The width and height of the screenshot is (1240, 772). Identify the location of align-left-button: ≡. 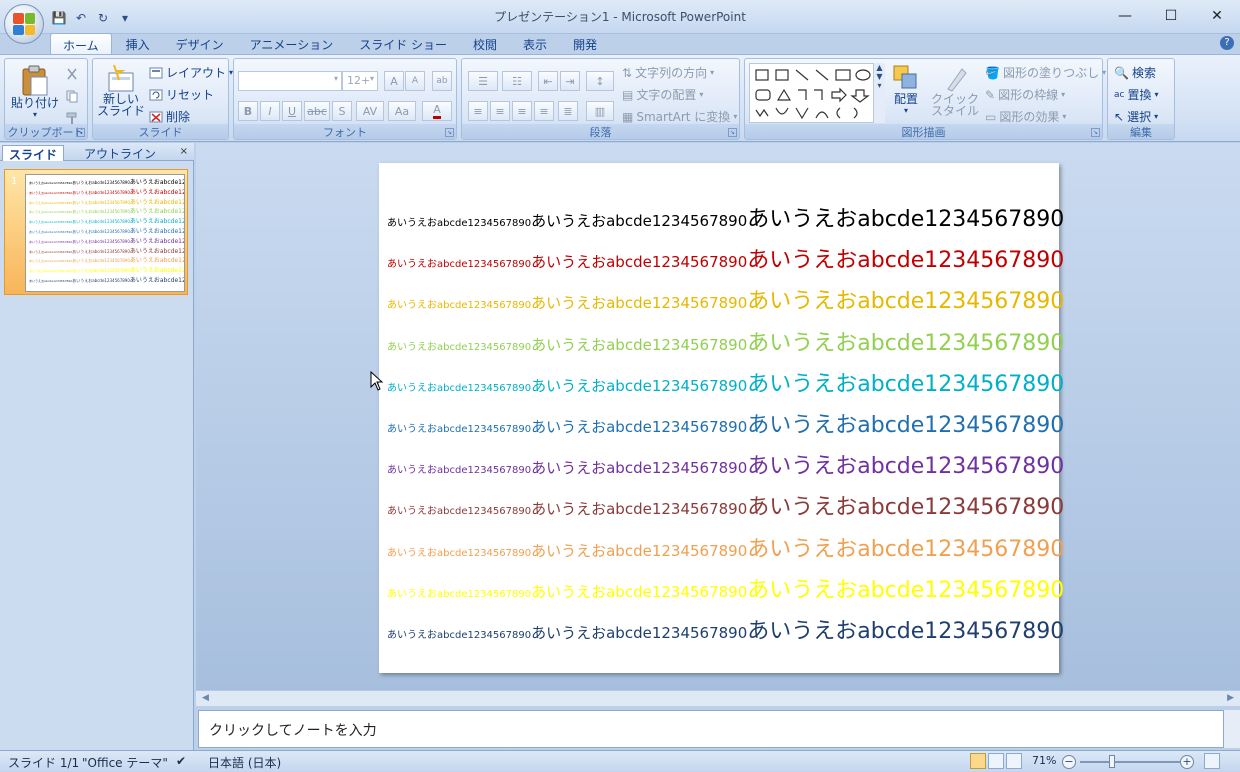
(478, 111).